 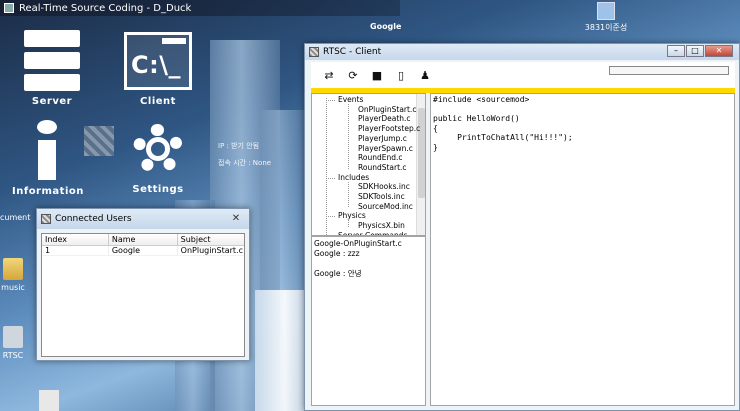 What do you see at coordinates (377, 75) in the screenshot?
I see `save-icon: ■` at bounding box center [377, 75].